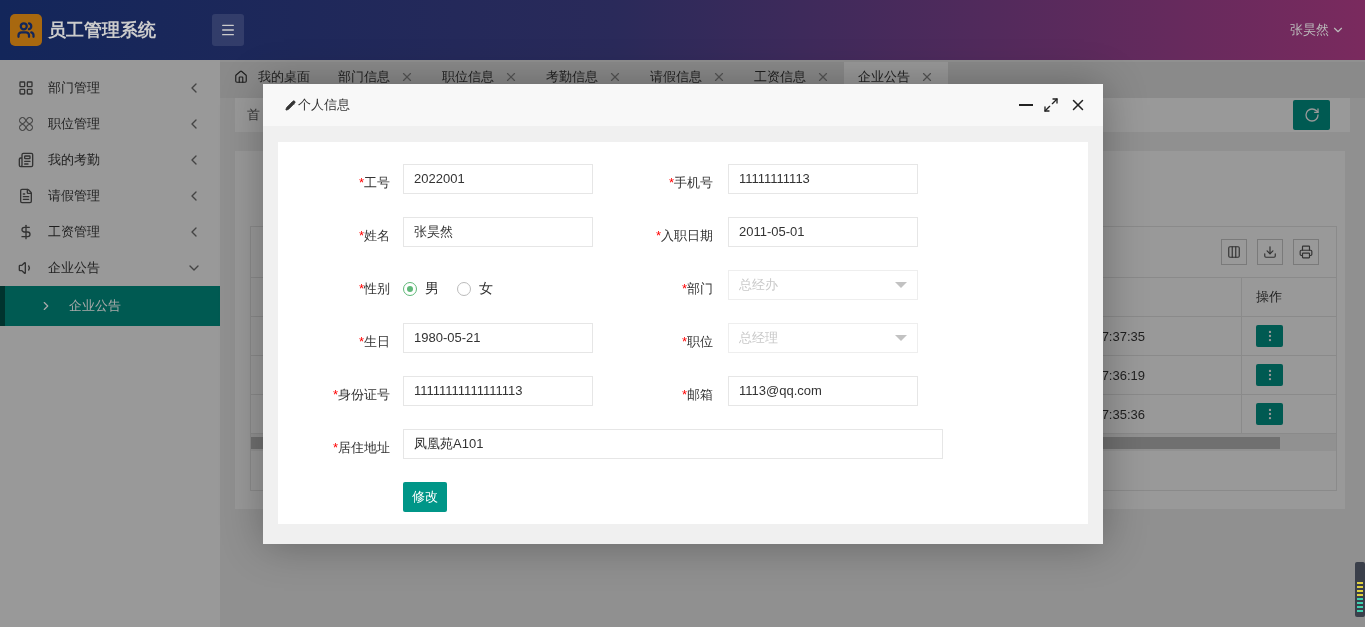 Image resolution: width=1365 pixels, height=627 pixels. I want to click on refresh-button, so click(1311, 115).